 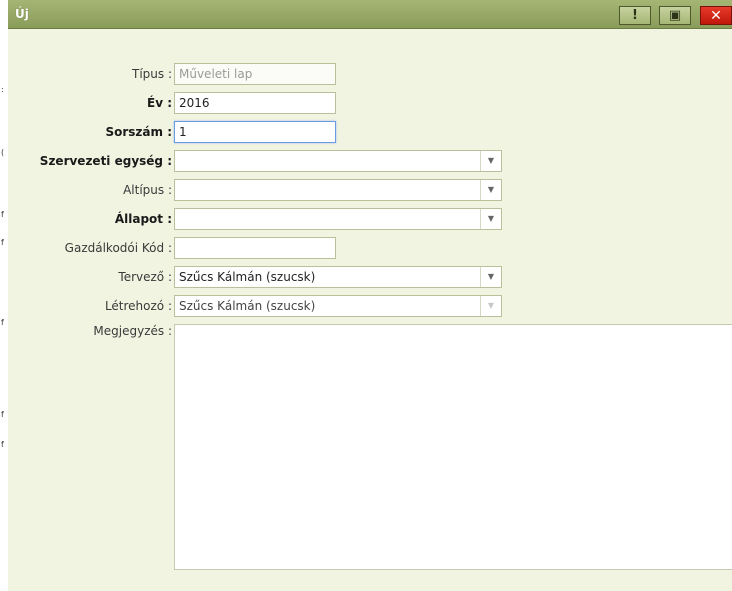 I want to click on exclamation-icon: !, so click(x=635, y=15).